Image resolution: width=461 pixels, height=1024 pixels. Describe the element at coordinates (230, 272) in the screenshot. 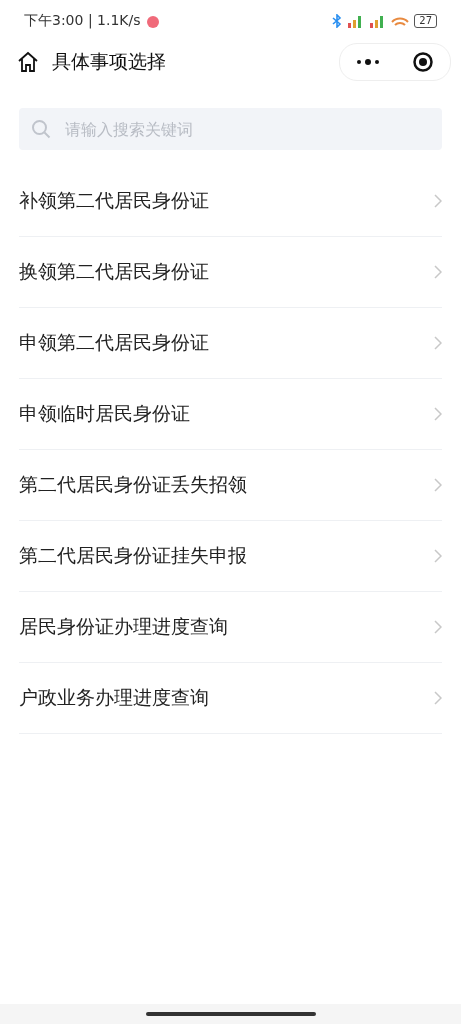

I see `list-item: 换领第二代居民身份证` at that location.